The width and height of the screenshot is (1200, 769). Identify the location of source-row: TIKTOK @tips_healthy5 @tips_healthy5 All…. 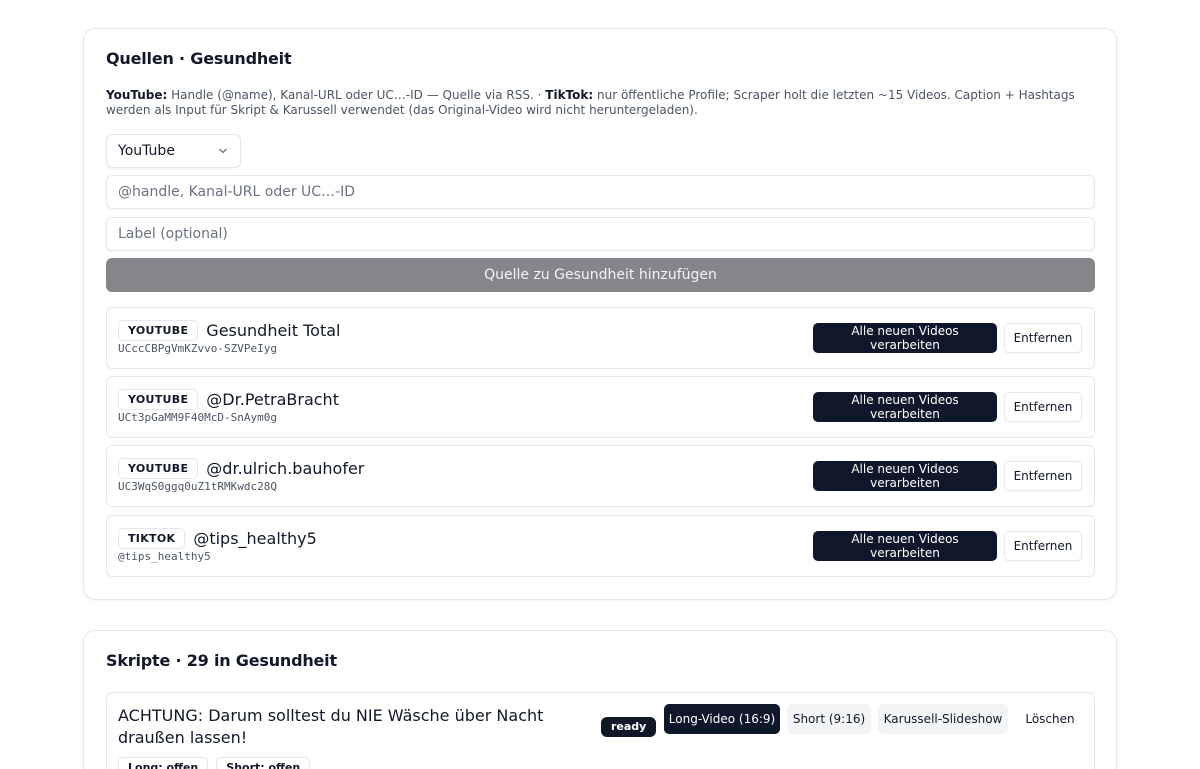
(600, 546).